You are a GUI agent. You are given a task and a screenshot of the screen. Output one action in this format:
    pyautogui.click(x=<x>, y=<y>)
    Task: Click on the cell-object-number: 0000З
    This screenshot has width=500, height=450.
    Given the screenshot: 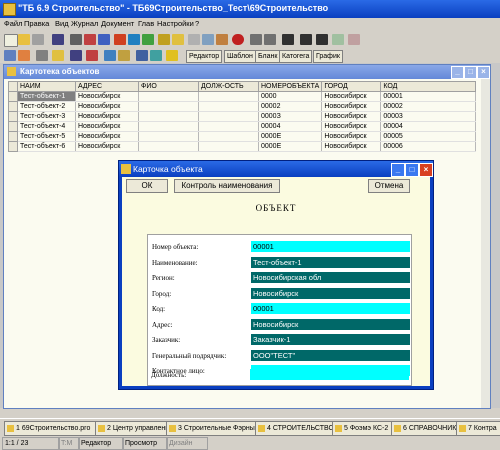 What is the action you would take?
    pyautogui.click(x=290, y=116)
    